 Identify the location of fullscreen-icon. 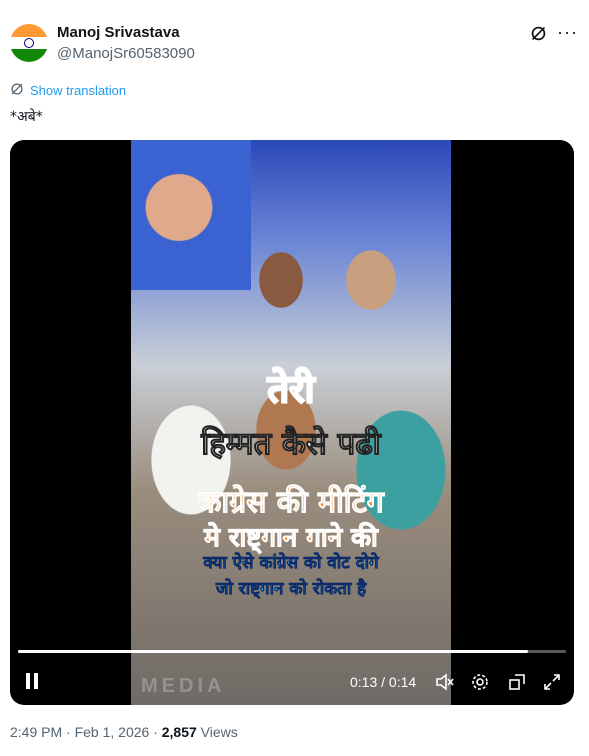
(552, 685).